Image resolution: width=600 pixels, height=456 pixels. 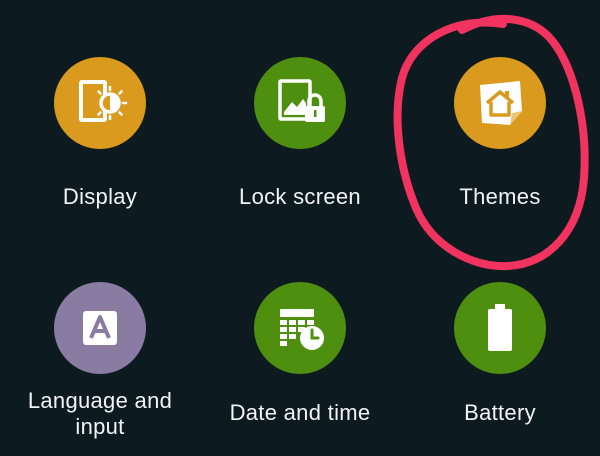 I want to click on battery-icon, so click(x=500, y=328).